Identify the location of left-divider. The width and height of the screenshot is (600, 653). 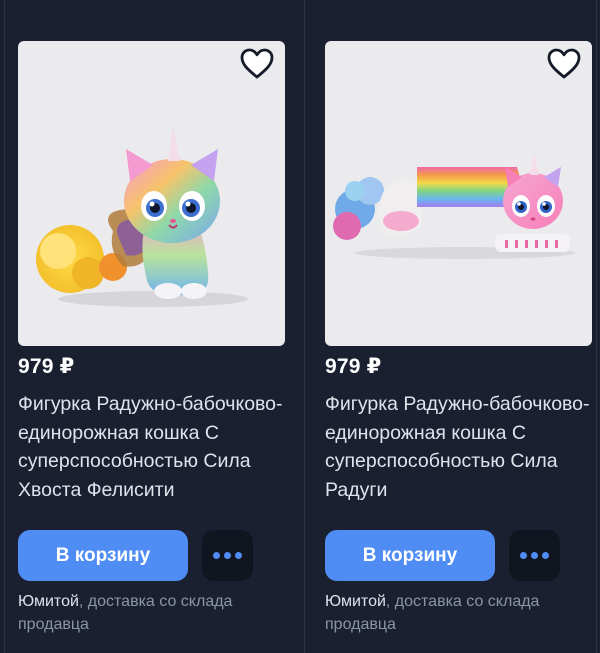
(4, 326).